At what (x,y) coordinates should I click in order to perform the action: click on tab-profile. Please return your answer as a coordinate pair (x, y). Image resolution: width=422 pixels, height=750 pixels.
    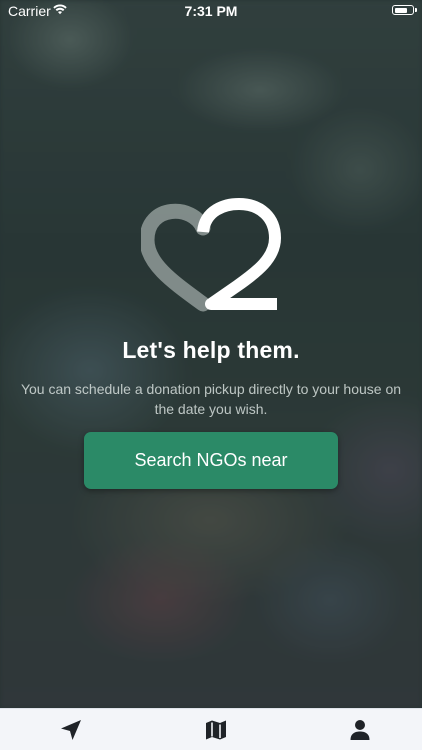
    Looking at the image, I should click on (360, 730).